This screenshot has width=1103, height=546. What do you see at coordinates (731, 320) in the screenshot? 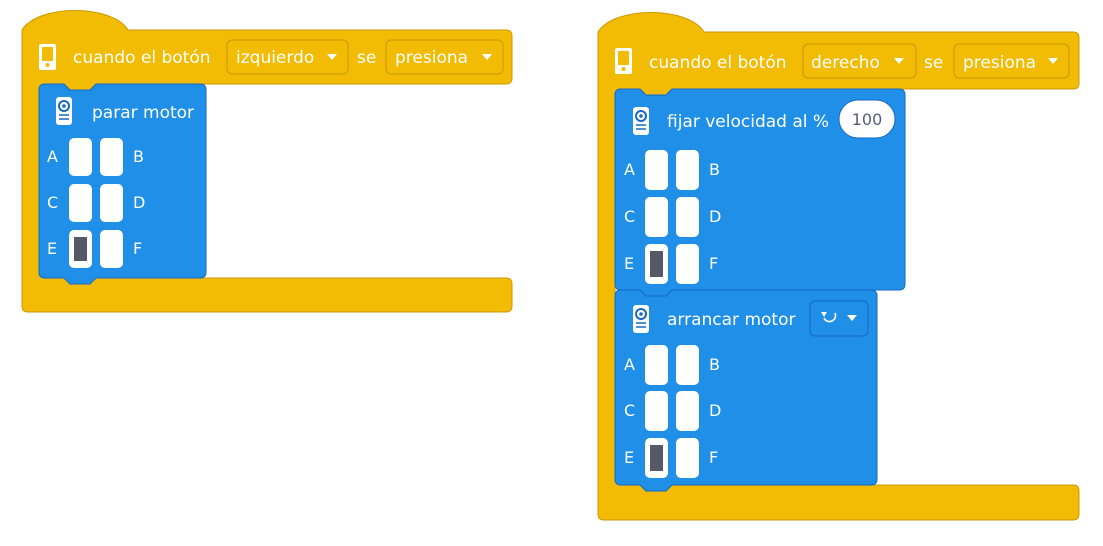
I see `start-motor-label: arrancar motor` at bounding box center [731, 320].